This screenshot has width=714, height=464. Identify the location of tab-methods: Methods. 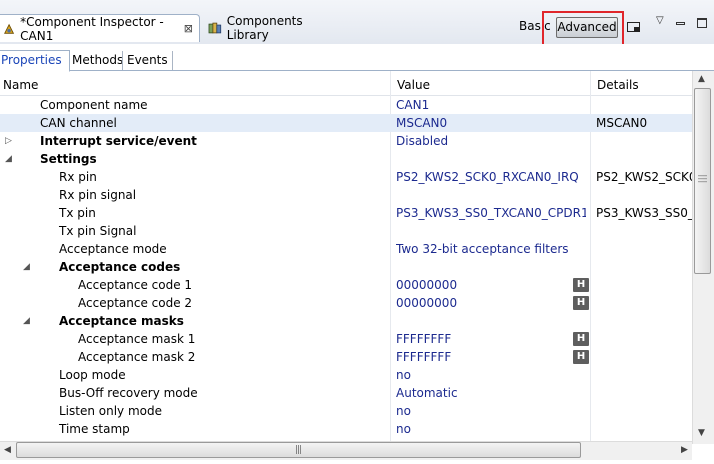
(97, 60).